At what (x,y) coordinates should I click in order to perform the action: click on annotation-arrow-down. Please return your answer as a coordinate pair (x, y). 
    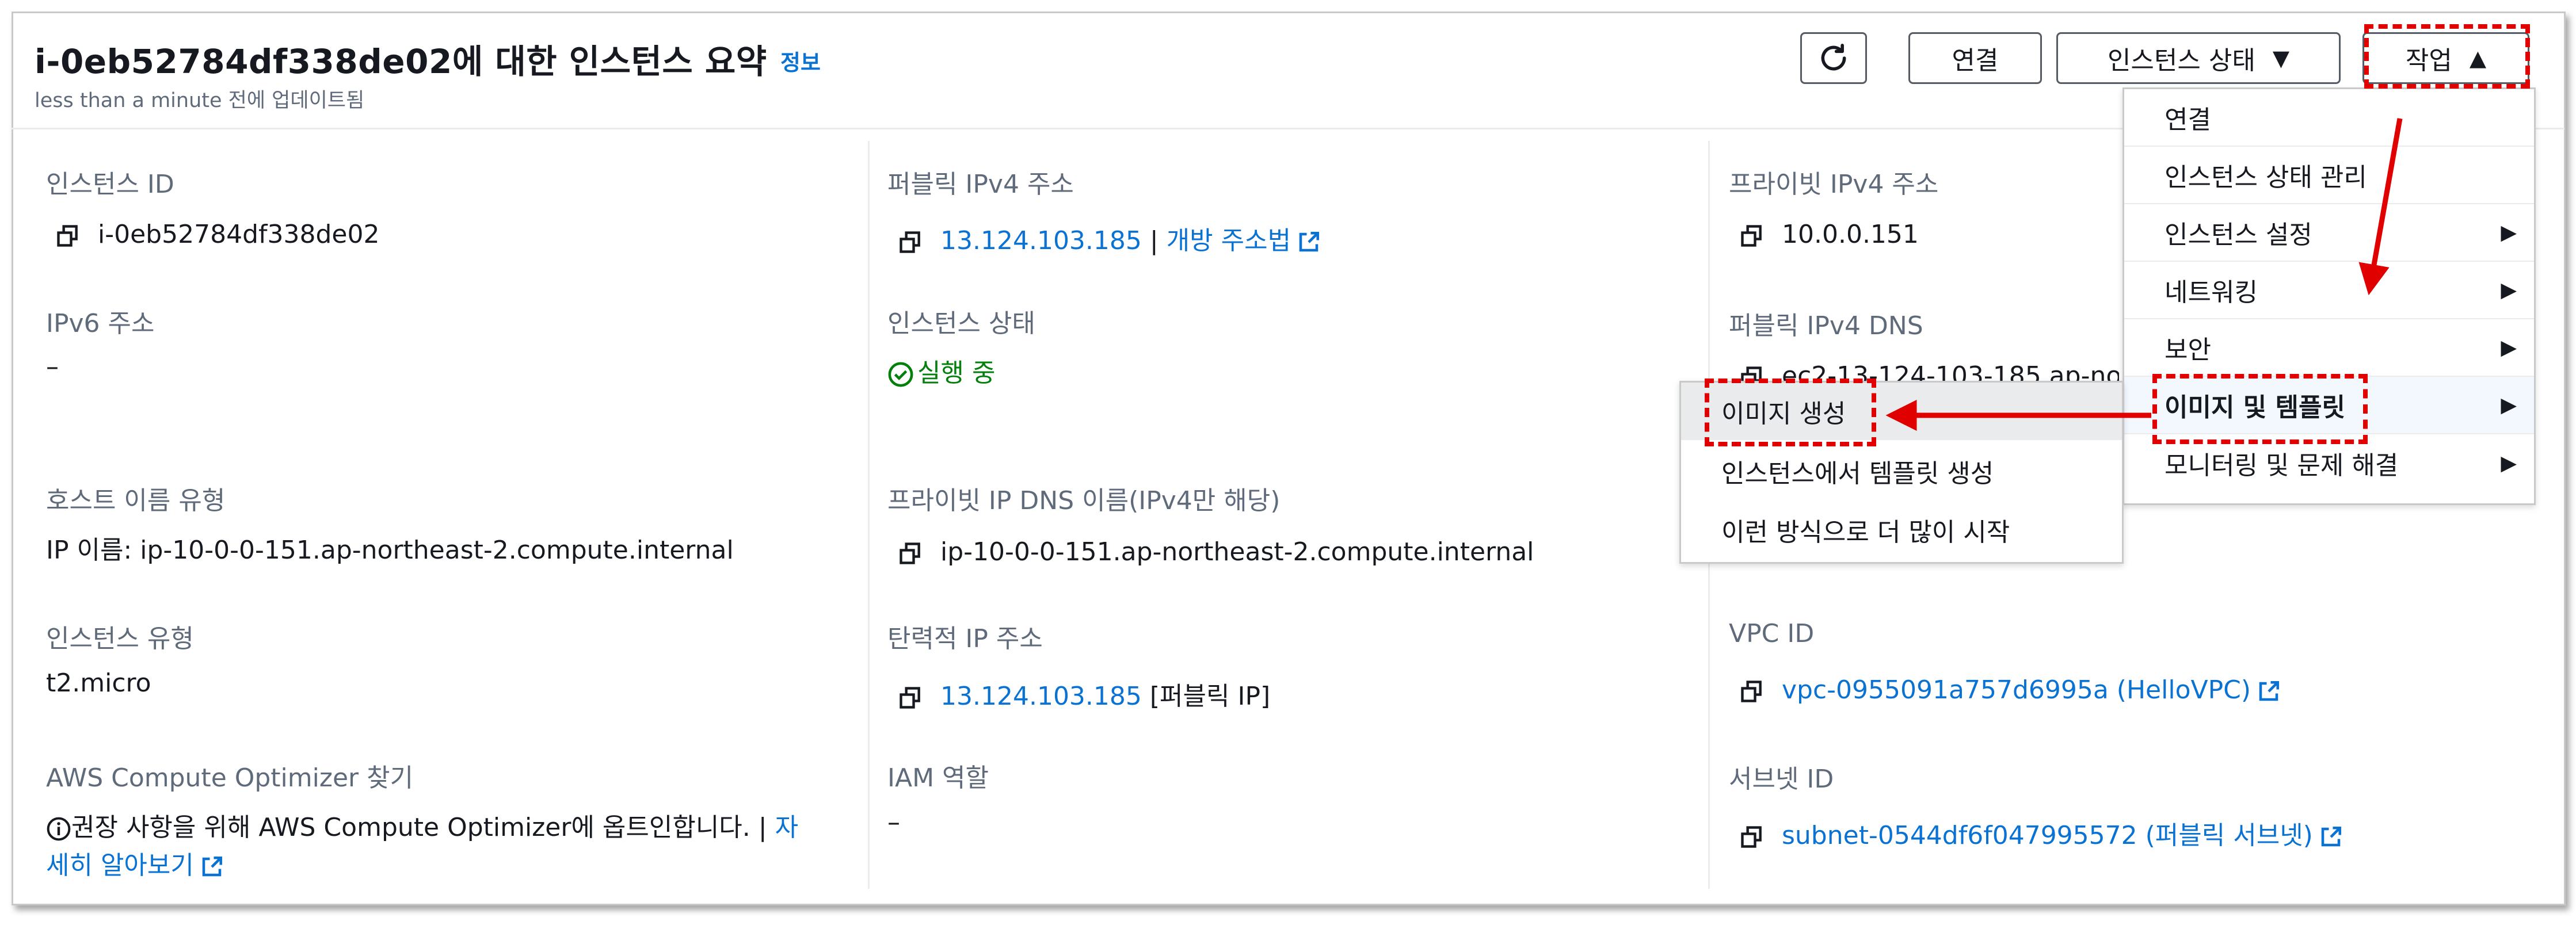
    Looking at the image, I should click on (2380, 207).